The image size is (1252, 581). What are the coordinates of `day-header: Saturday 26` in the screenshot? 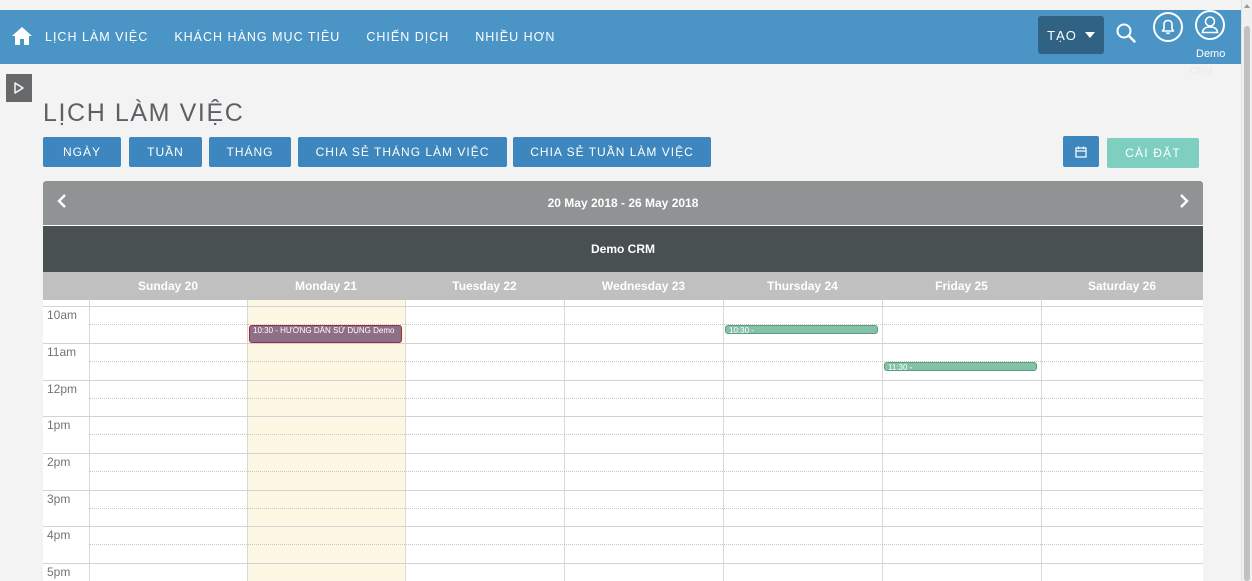 It's located at (1122, 286).